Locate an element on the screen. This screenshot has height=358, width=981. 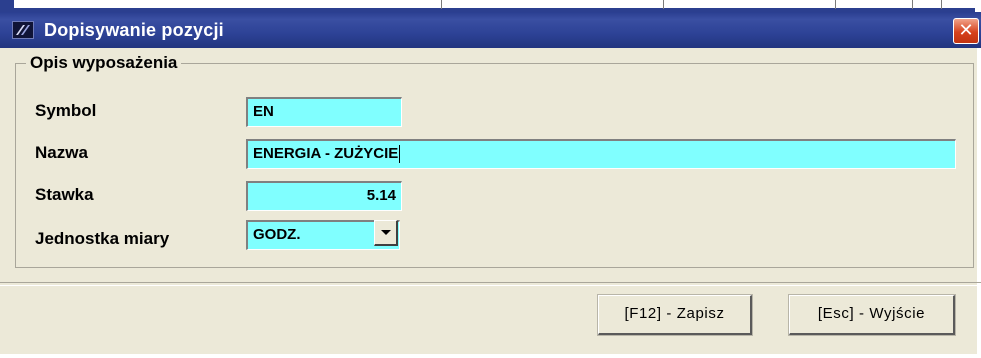
rate-field: 5.14 is located at coordinates (324, 196).